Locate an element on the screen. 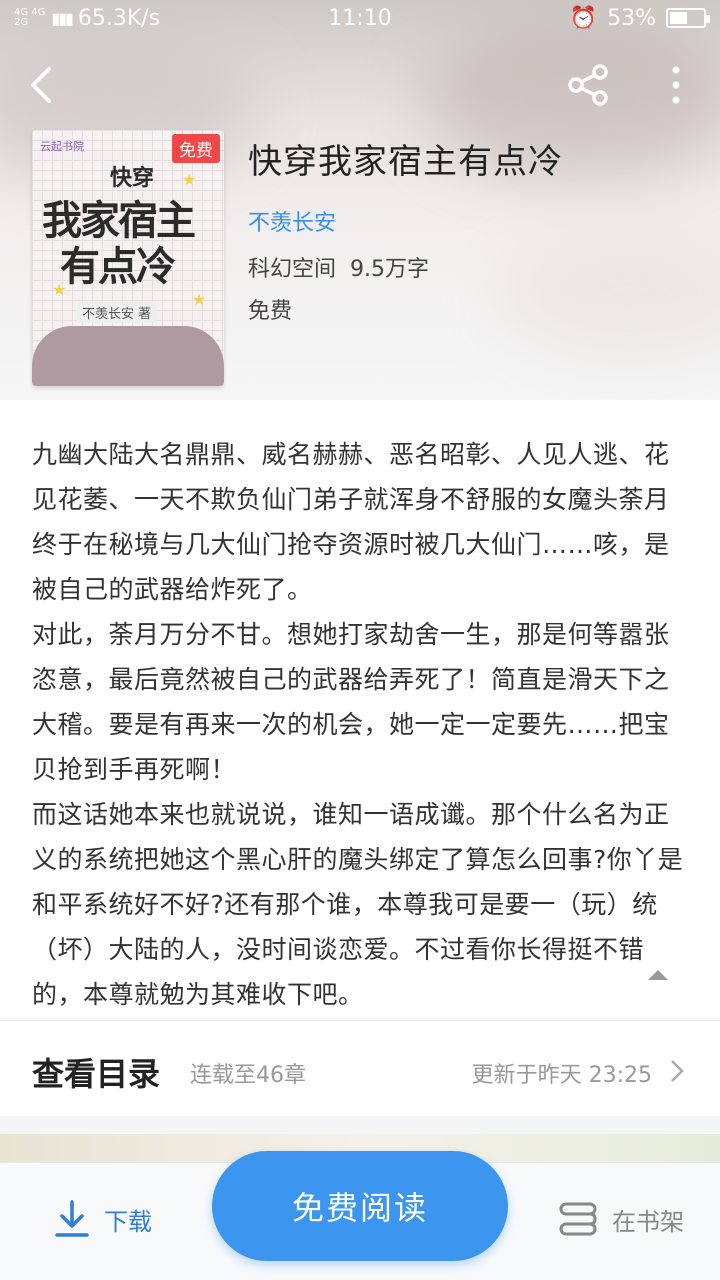 The image size is (720, 1280). on-shelf-button: 在书架 is located at coordinates (621, 1219).